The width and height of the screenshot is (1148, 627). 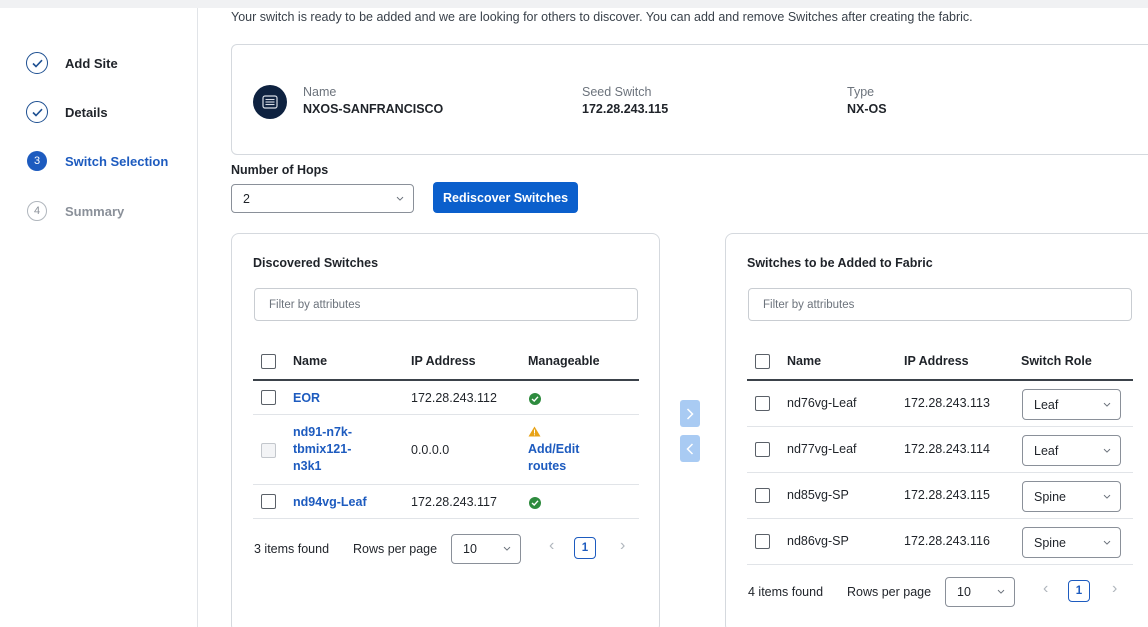 I want to click on switch-name-link: EOR, so click(x=306, y=398).